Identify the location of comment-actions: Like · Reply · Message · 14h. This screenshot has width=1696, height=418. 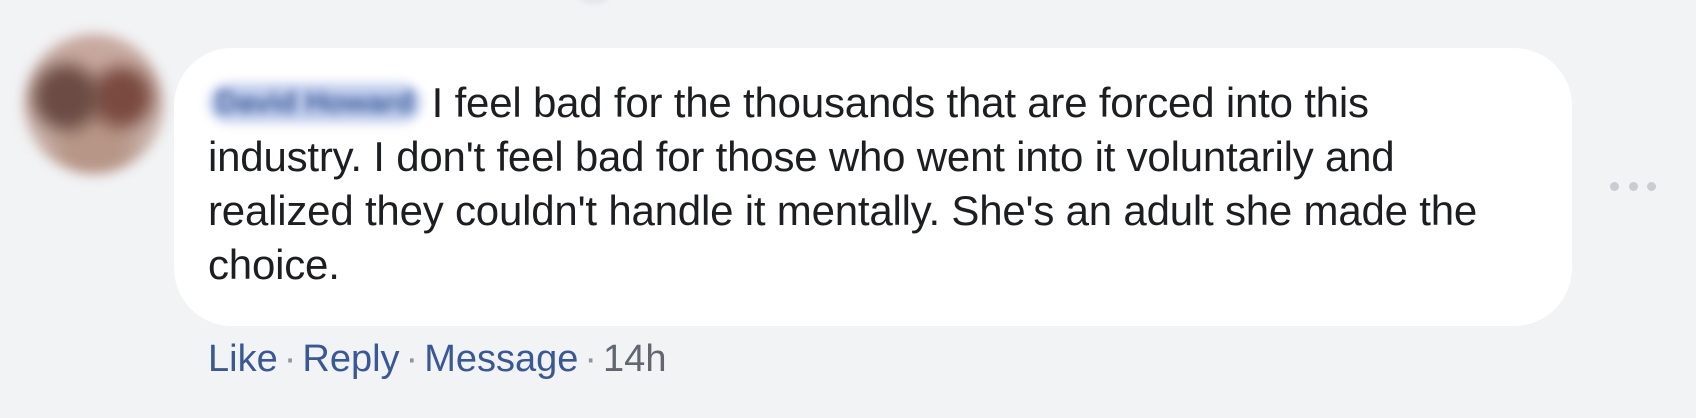
(437, 359).